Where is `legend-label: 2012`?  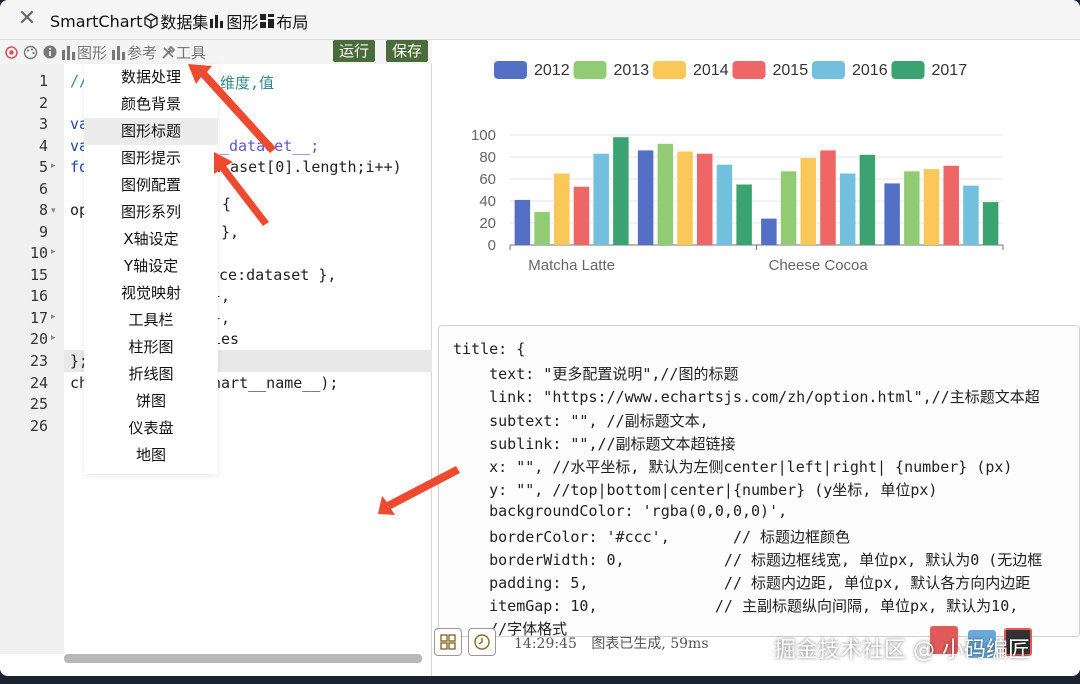
legend-label: 2012 is located at coordinates (552, 70).